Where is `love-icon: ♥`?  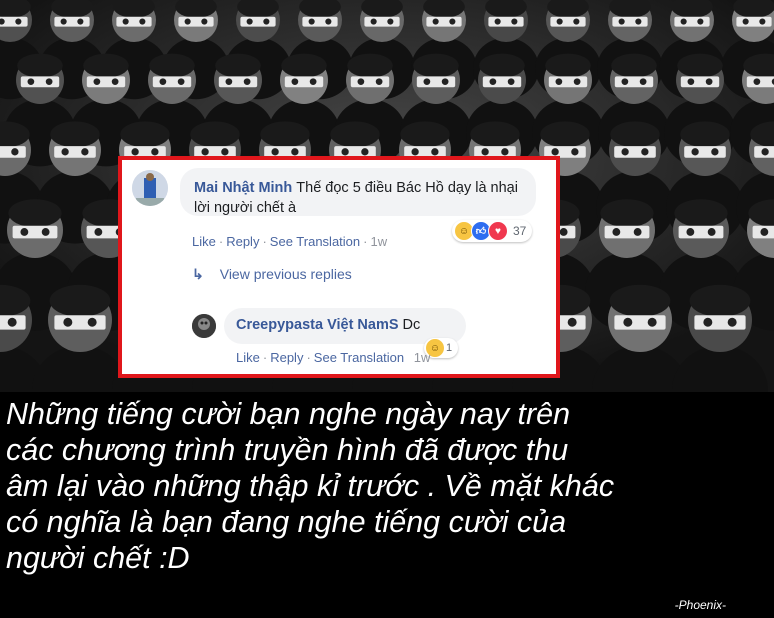
love-icon: ♥ is located at coordinates (498, 231).